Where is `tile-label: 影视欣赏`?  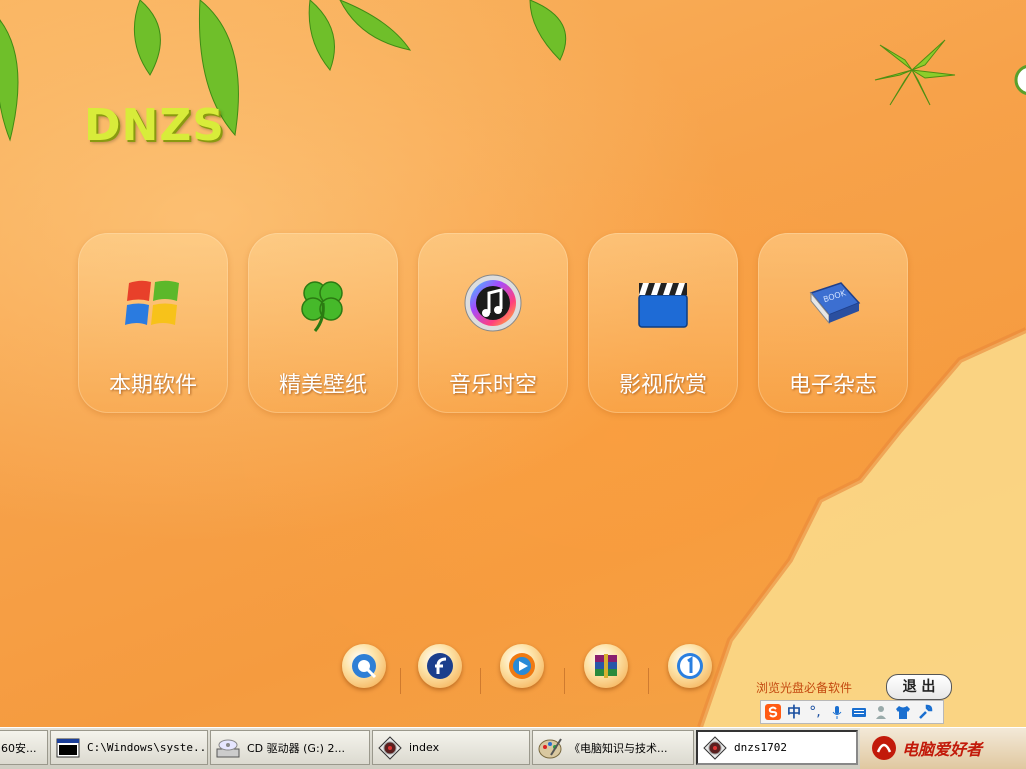 tile-label: 影视欣赏 is located at coordinates (662, 385).